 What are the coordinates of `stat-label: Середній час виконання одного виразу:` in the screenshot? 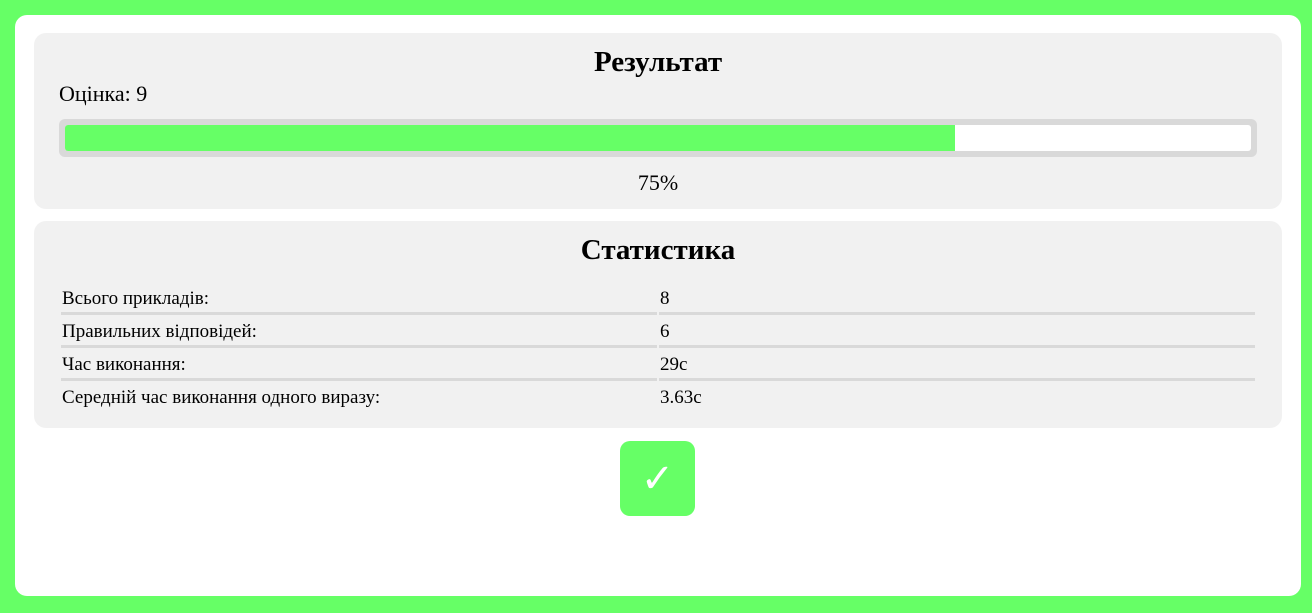 It's located at (221, 397).